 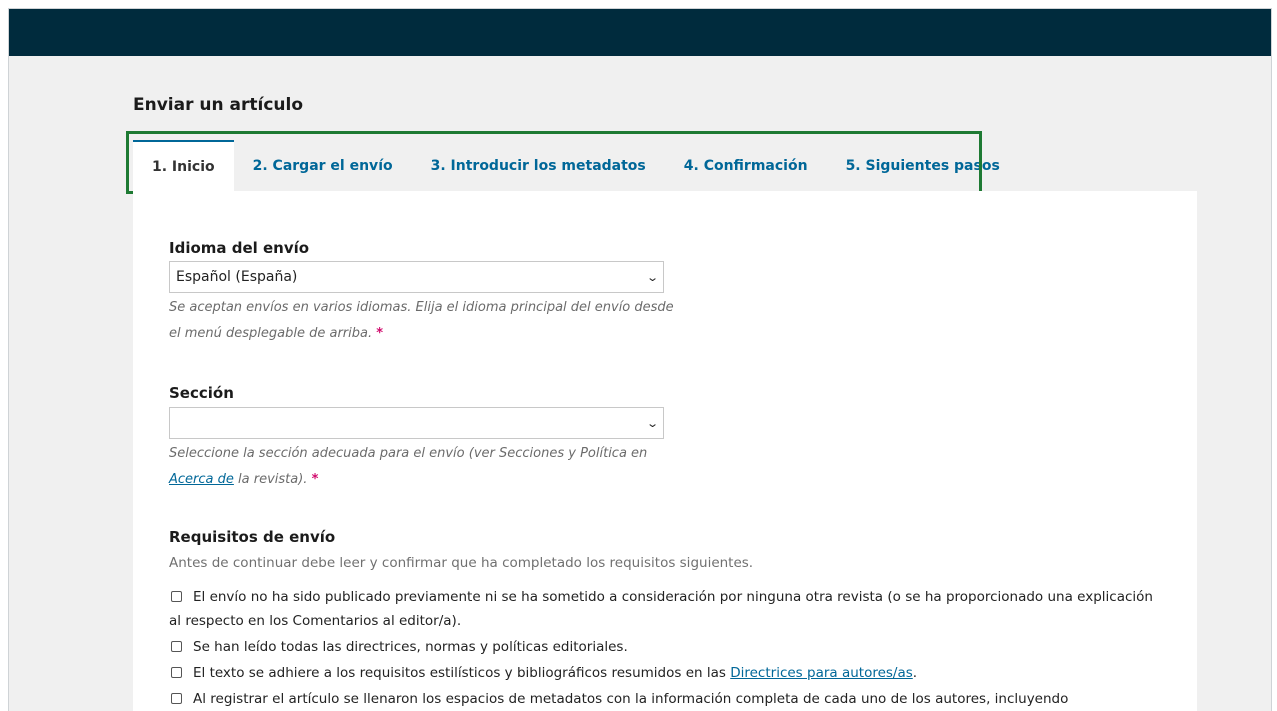 I want to click on section-select: ⌄, so click(x=416, y=423).